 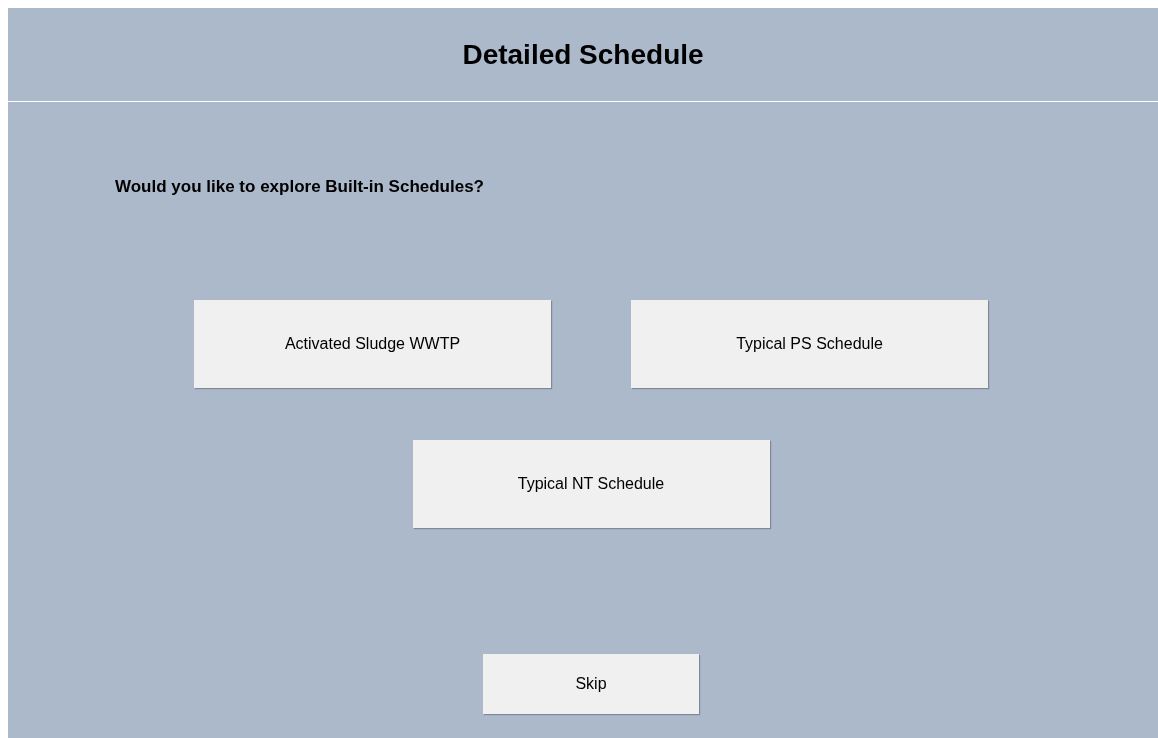 What do you see at coordinates (372, 343) in the screenshot?
I see `schedule-button: Activated Sludge WWTP` at bounding box center [372, 343].